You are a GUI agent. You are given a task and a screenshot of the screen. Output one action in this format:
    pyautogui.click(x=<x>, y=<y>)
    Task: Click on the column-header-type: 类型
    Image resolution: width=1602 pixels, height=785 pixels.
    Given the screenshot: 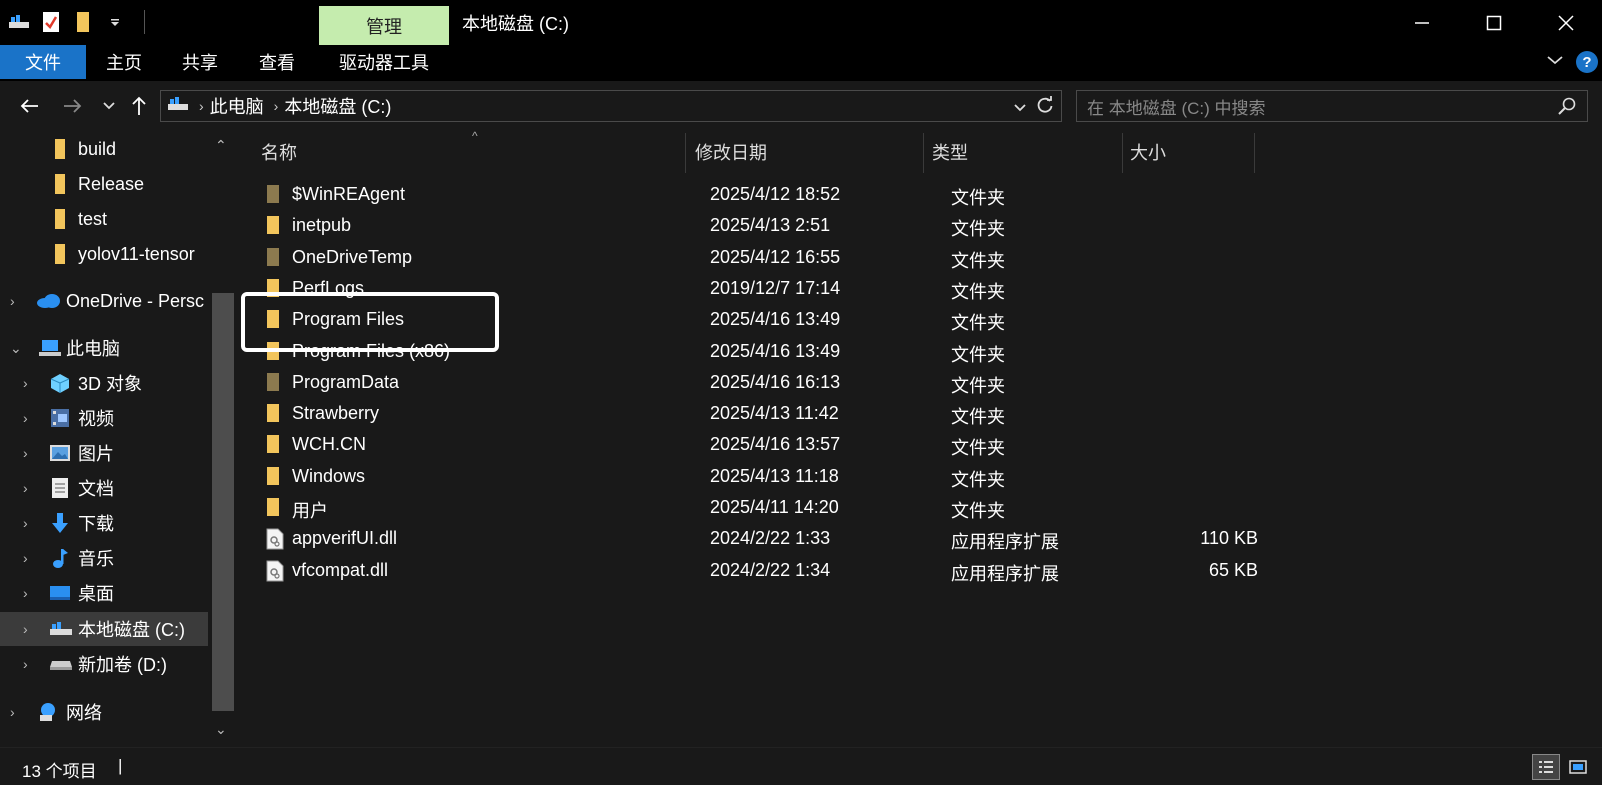 What is the action you would take?
    pyautogui.click(x=1027, y=152)
    